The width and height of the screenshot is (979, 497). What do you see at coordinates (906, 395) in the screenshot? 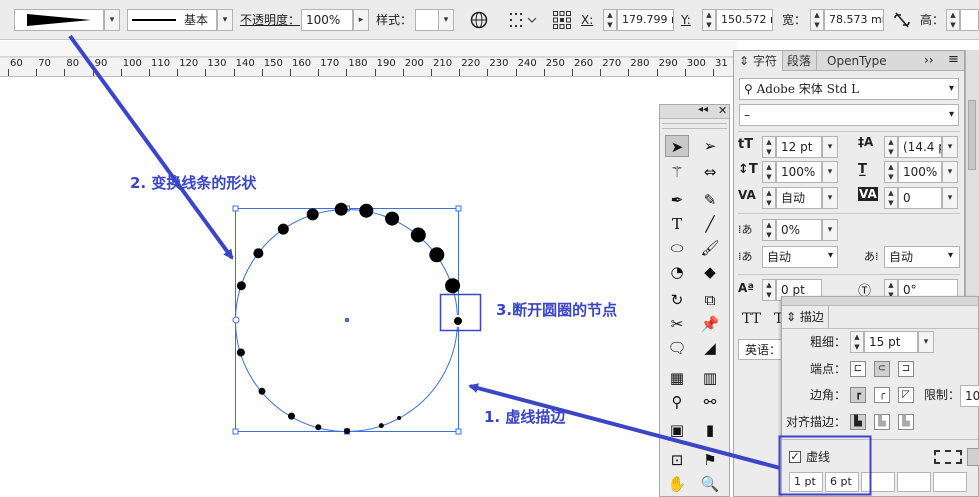
I see `bevel-join-icon: ◸` at bounding box center [906, 395].